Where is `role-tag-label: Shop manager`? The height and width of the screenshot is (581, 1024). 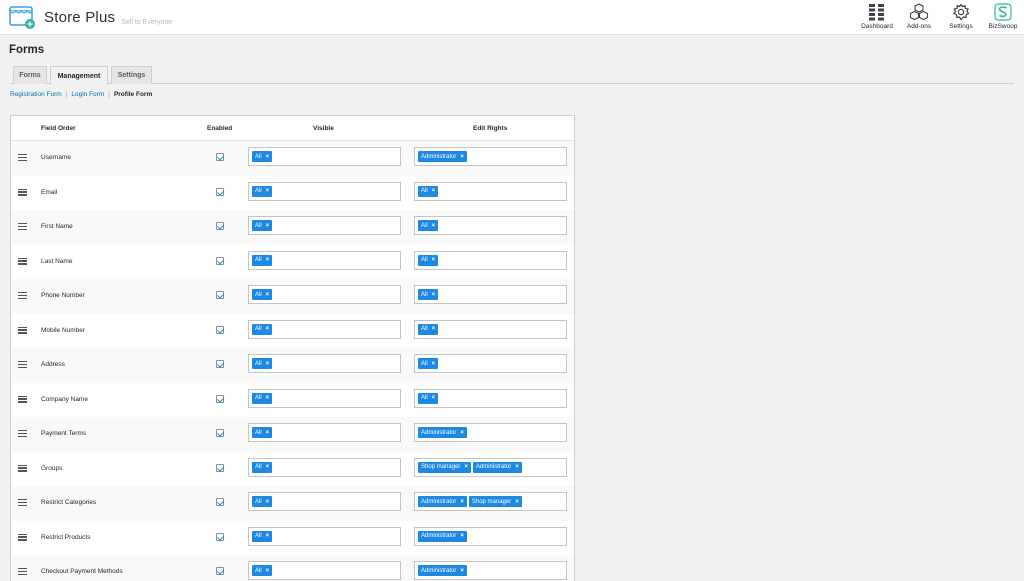
role-tag-label: Shop manager is located at coordinates (491, 501).